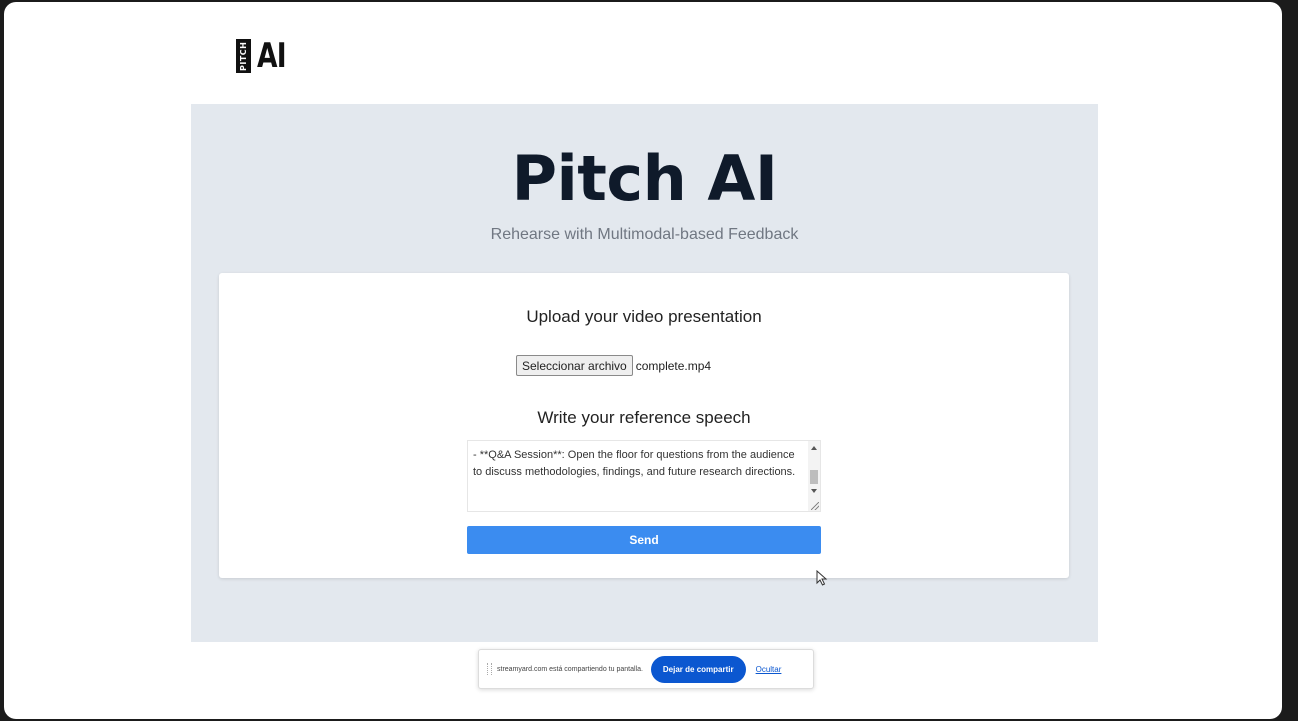 This screenshot has width=1298, height=721. What do you see at coordinates (769, 669) in the screenshot?
I see `hide-link: Ocultar` at bounding box center [769, 669].